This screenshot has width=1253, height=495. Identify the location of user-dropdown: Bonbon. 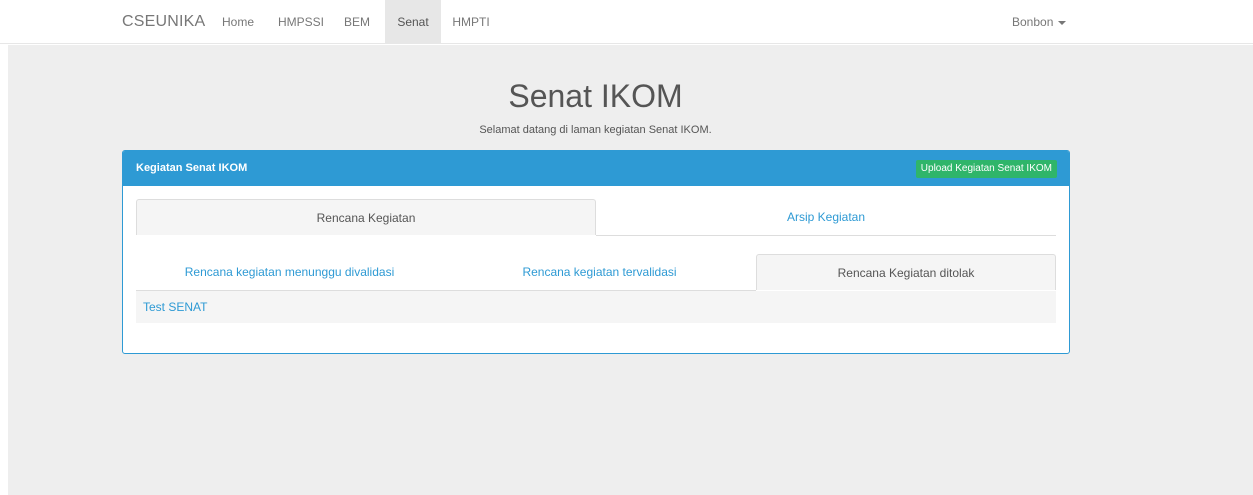
(1039, 22).